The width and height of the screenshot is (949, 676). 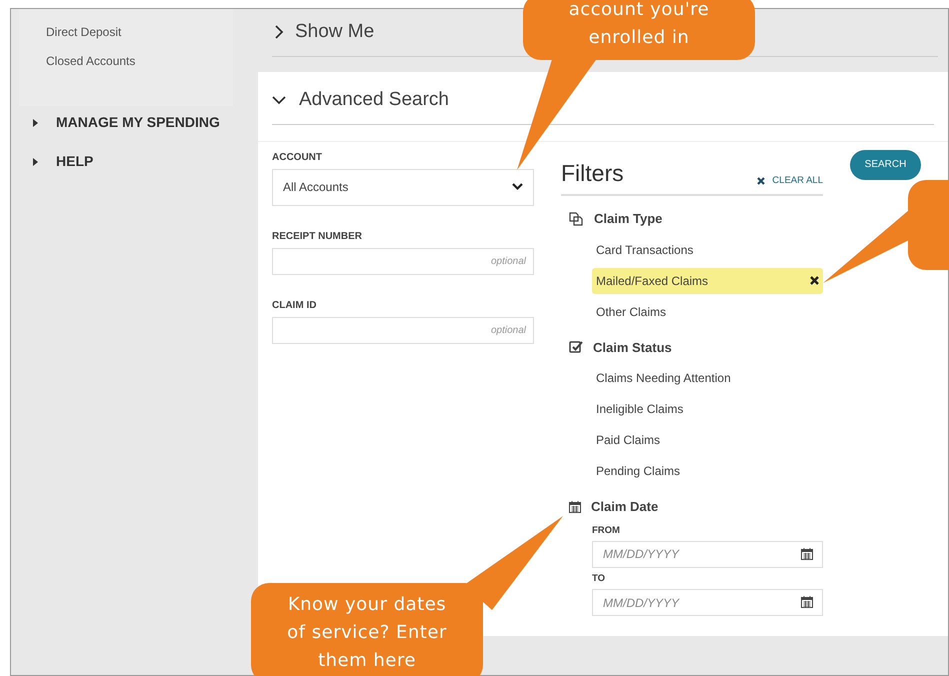 What do you see at coordinates (707, 311) in the screenshot?
I see `filter-option: Other Claims` at bounding box center [707, 311].